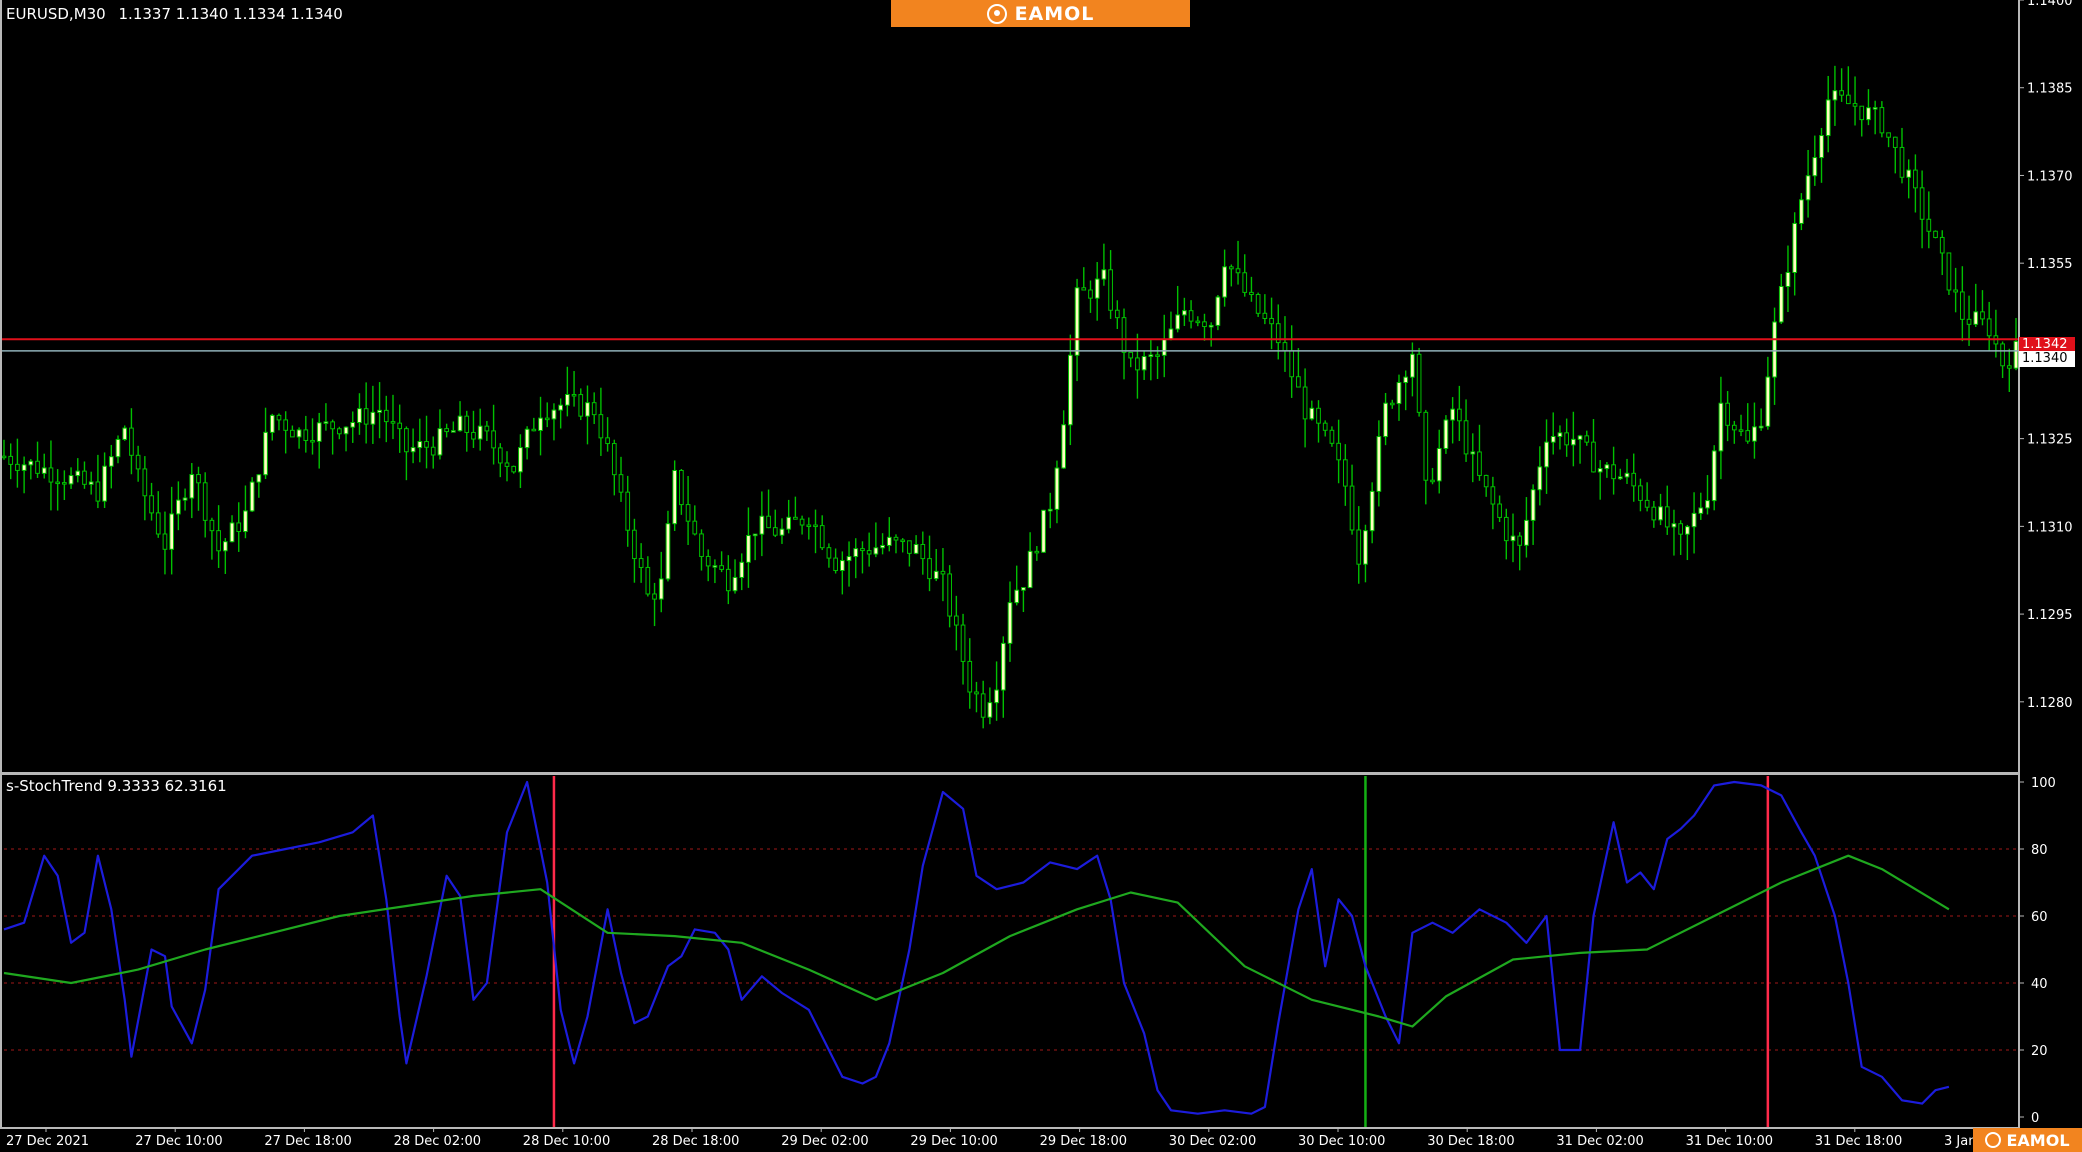  I want to click on time-tick-label: 29 Dec 10:00, so click(953, 1141).